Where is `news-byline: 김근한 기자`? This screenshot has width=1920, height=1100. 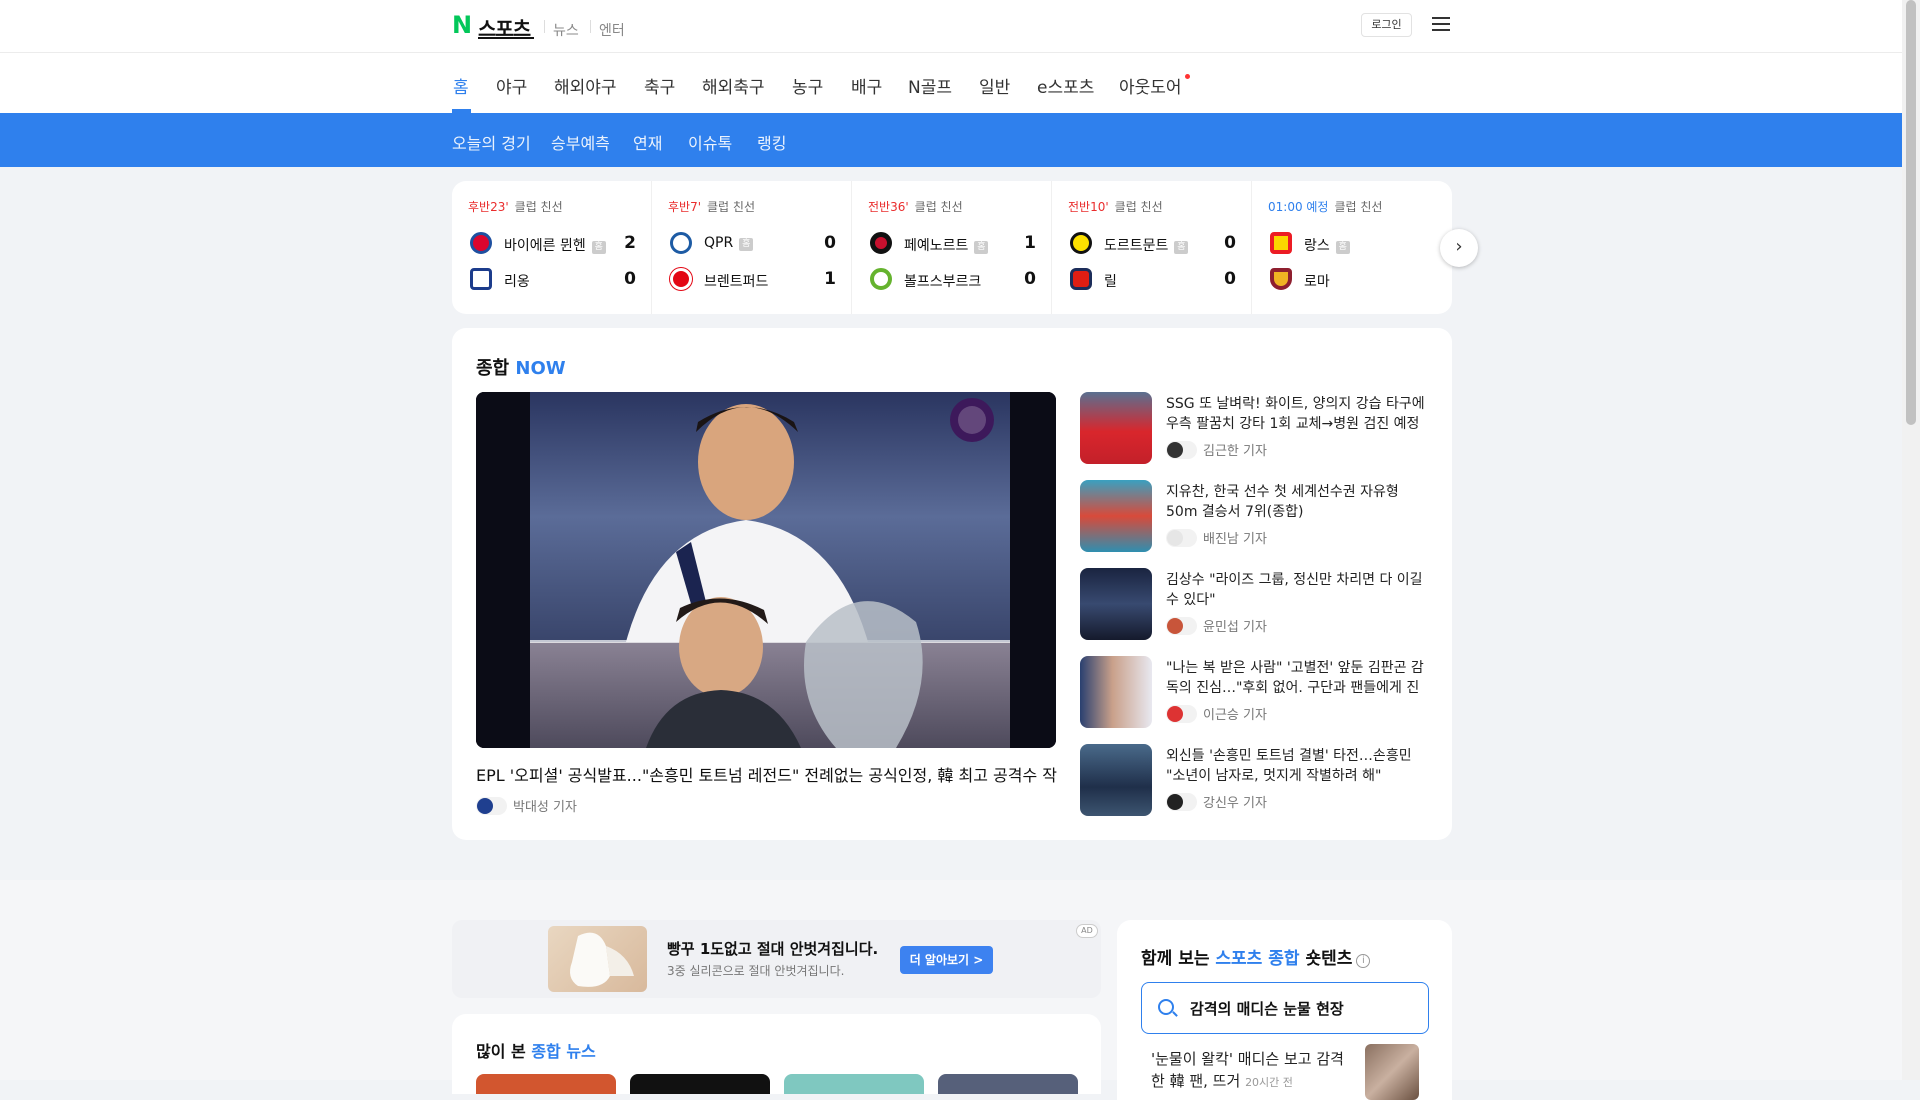
news-byline: 김근한 기자 is located at coordinates (1216, 449).